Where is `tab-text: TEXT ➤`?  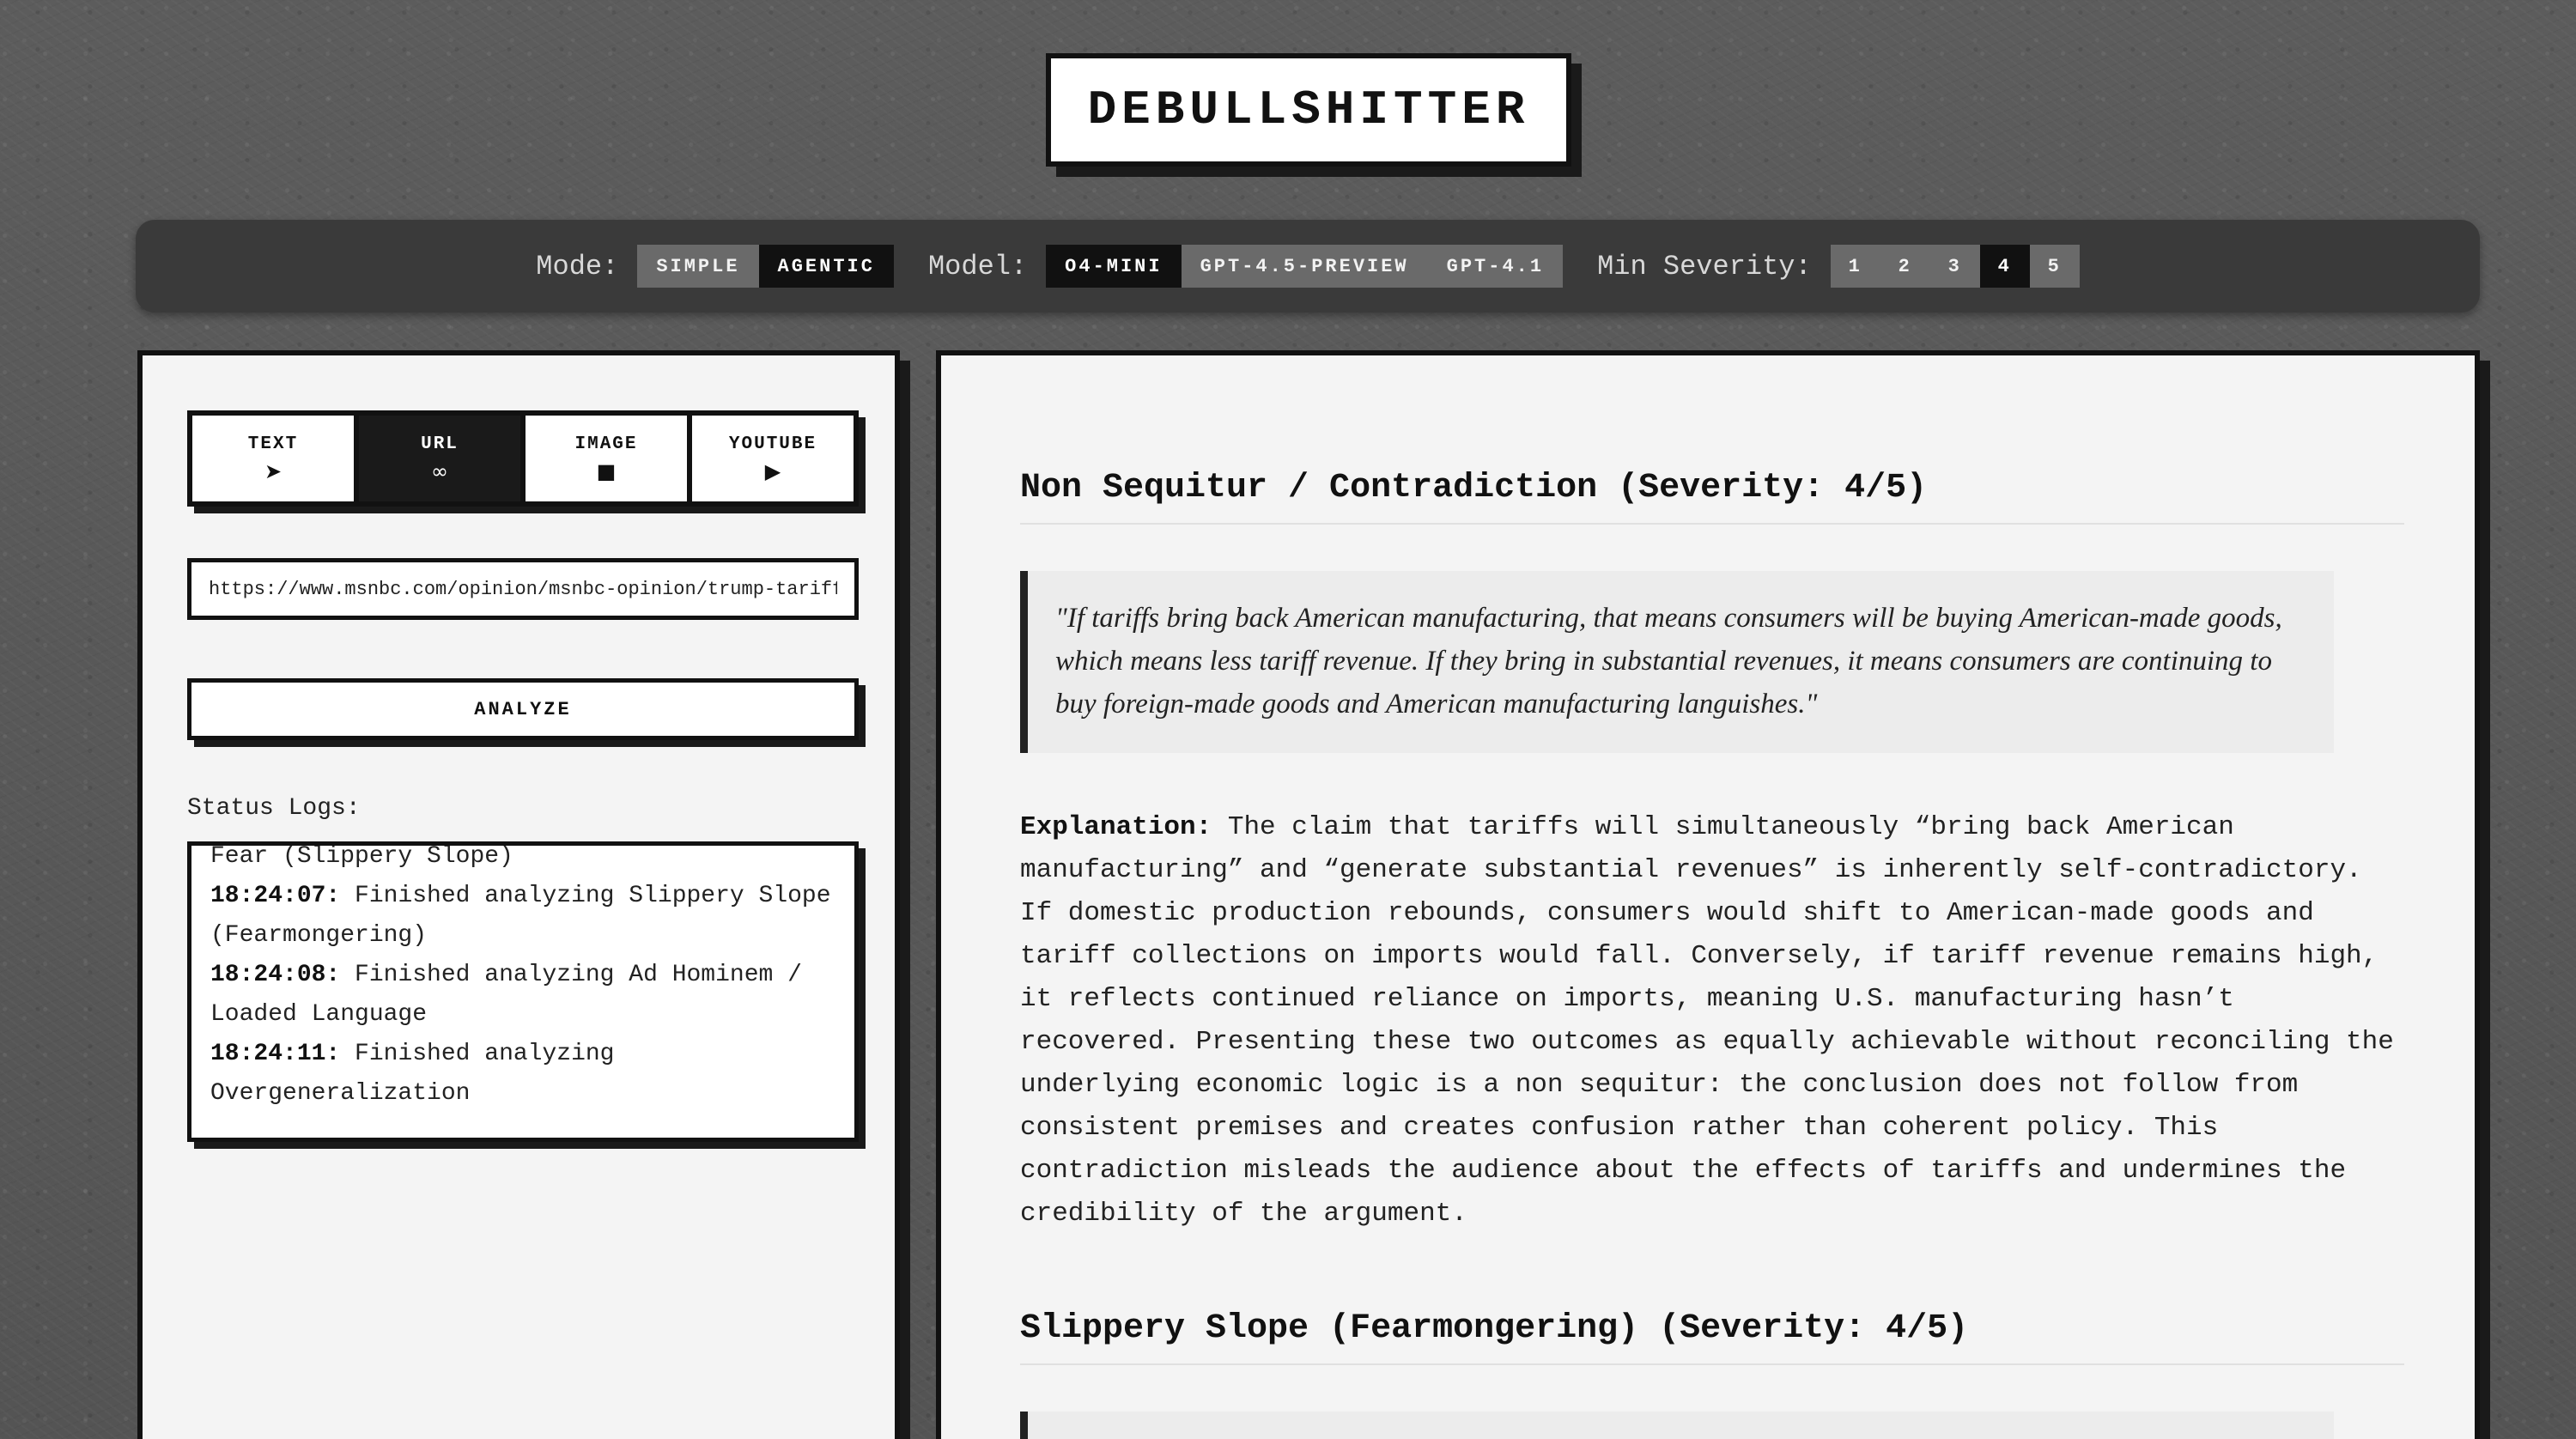 tab-text: TEXT ➤ is located at coordinates (275, 458).